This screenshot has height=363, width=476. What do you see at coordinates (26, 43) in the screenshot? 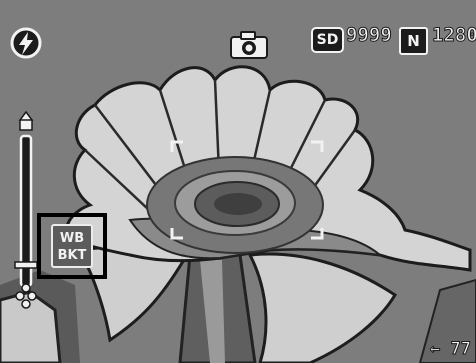
I see `flash-auto-icon` at bounding box center [26, 43].